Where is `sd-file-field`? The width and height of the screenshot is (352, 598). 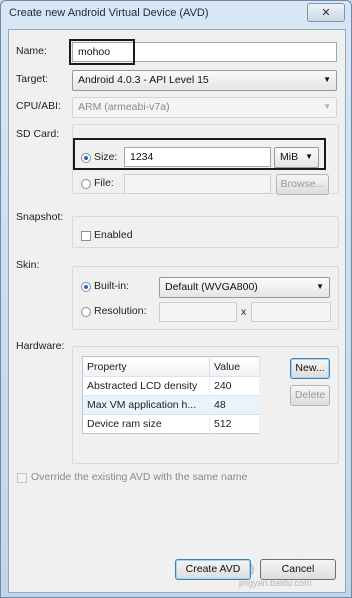
sd-file-field is located at coordinates (197, 184).